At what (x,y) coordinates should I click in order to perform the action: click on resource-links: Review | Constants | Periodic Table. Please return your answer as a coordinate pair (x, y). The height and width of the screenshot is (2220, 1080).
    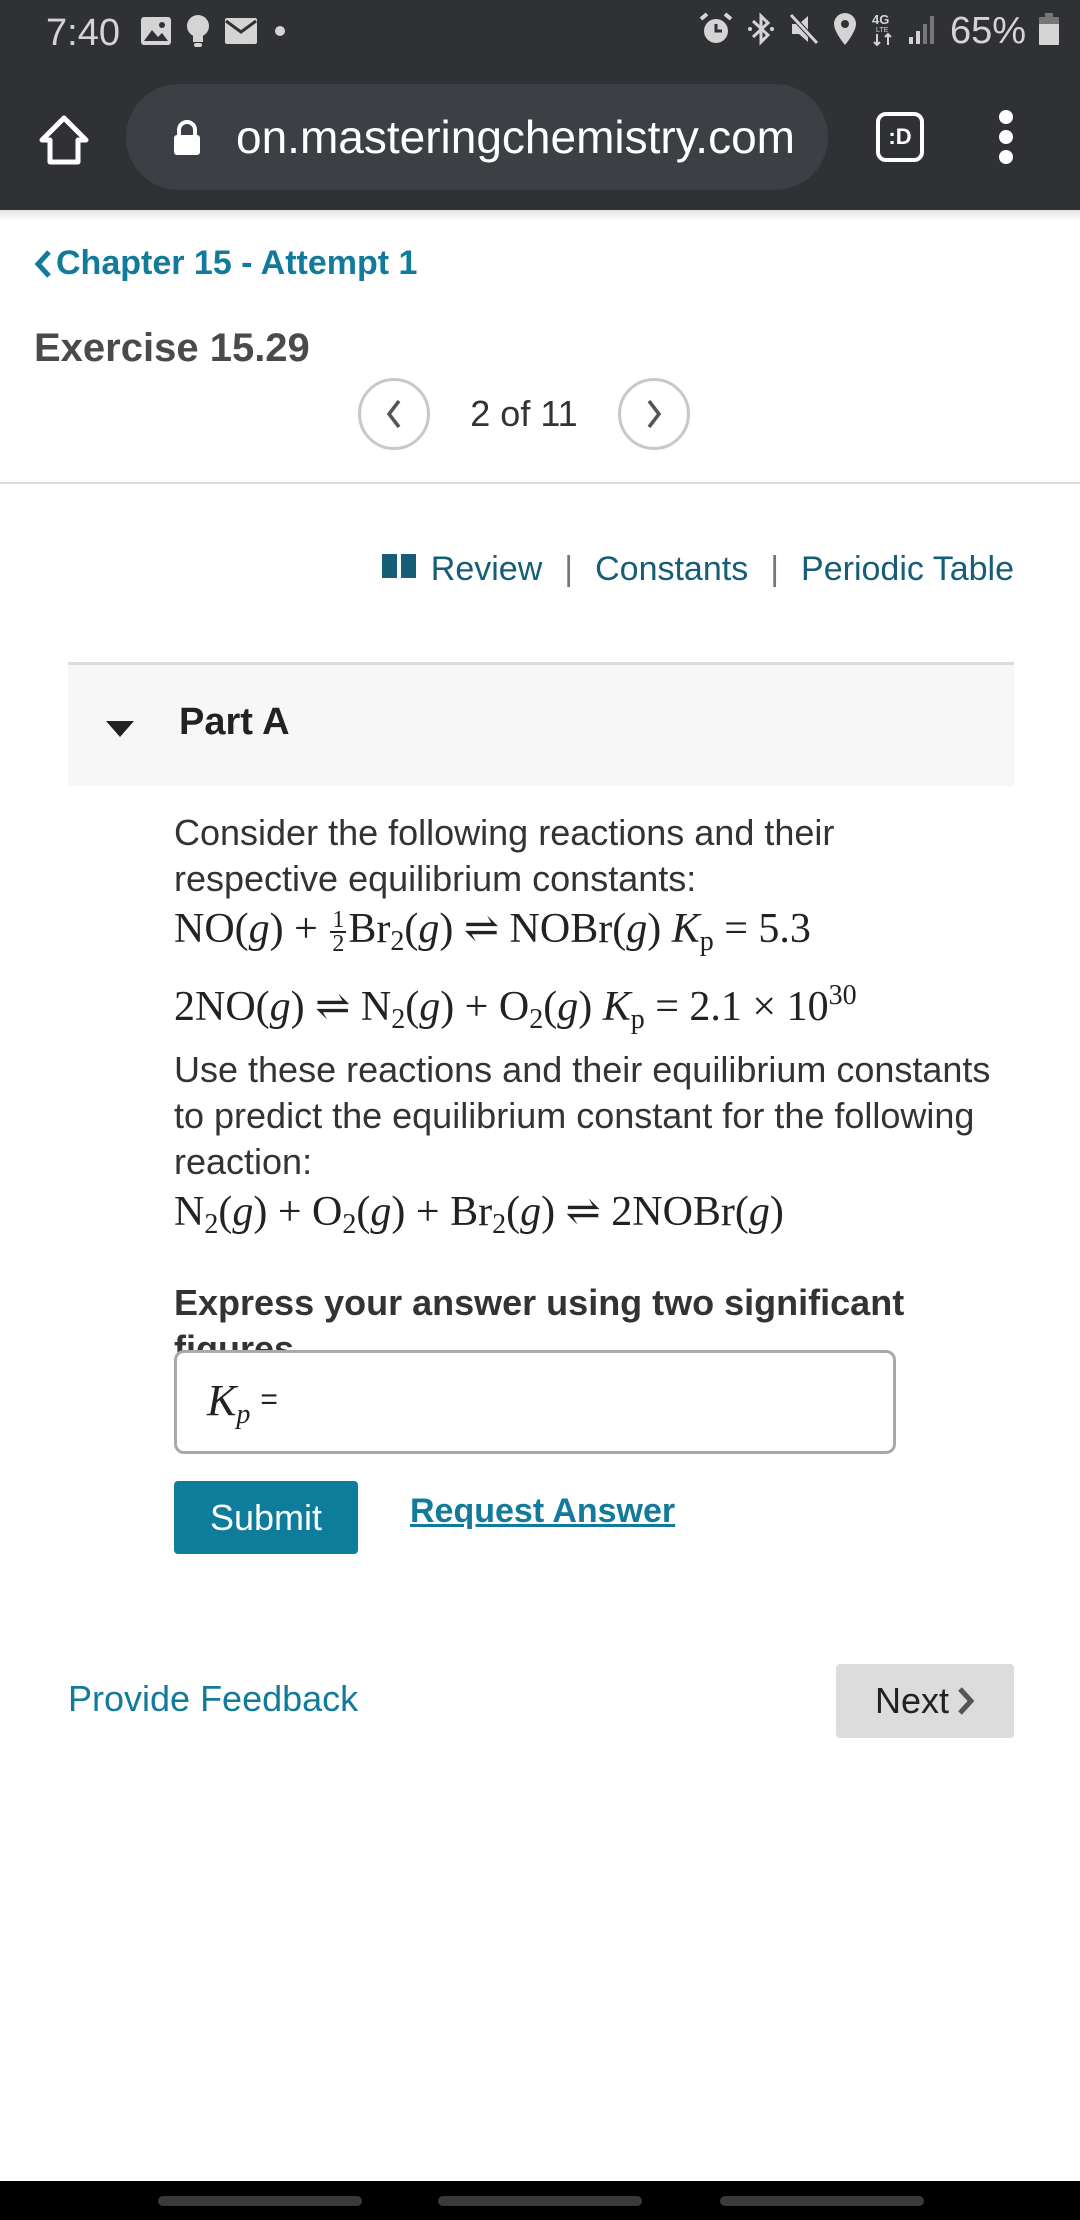
    Looking at the image, I should click on (697, 569).